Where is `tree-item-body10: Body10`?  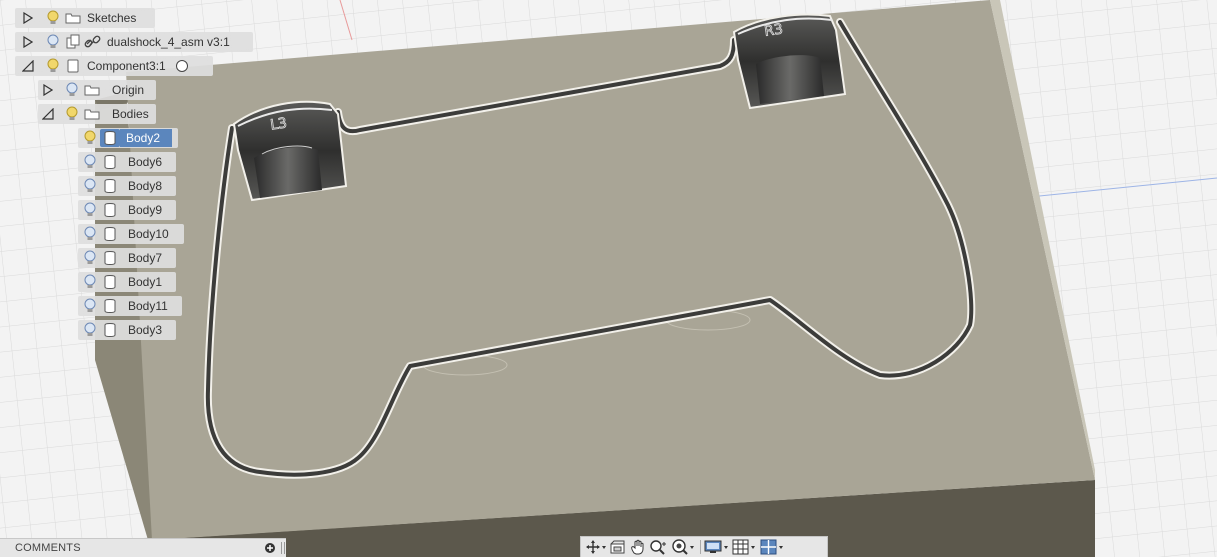 tree-item-body10: Body10 is located at coordinates (131, 234).